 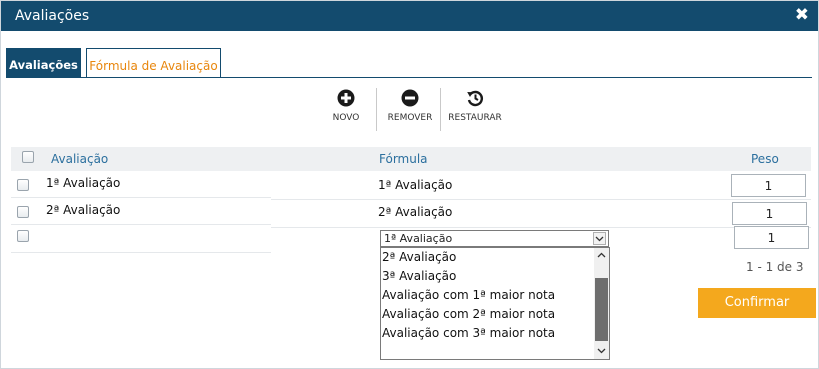 I want to click on row-avaliacao: 1ª Avaliação, so click(x=83, y=183).